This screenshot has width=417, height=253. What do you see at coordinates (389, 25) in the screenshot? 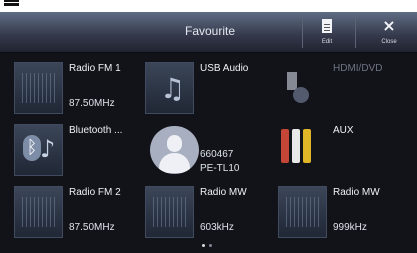
I see `close-icon: ×` at bounding box center [389, 25].